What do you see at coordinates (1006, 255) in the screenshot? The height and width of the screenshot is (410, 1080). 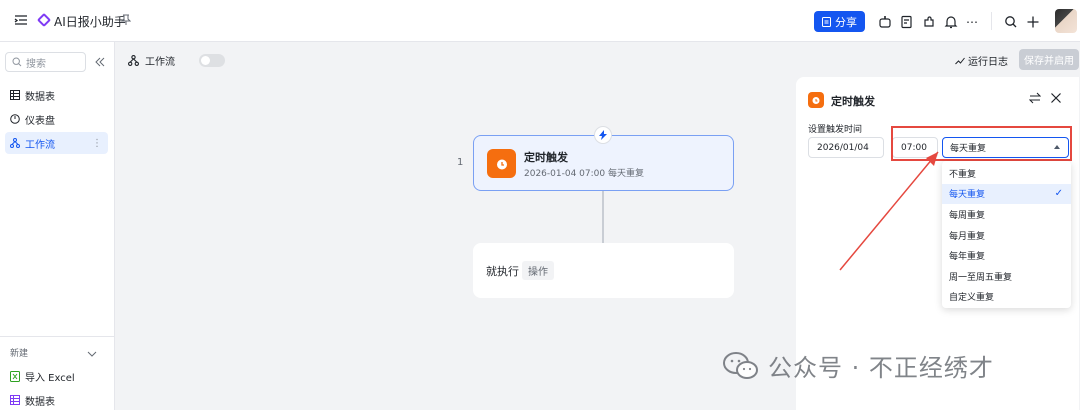 I see `repeat-option: 每年重复` at bounding box center [1006, 255].